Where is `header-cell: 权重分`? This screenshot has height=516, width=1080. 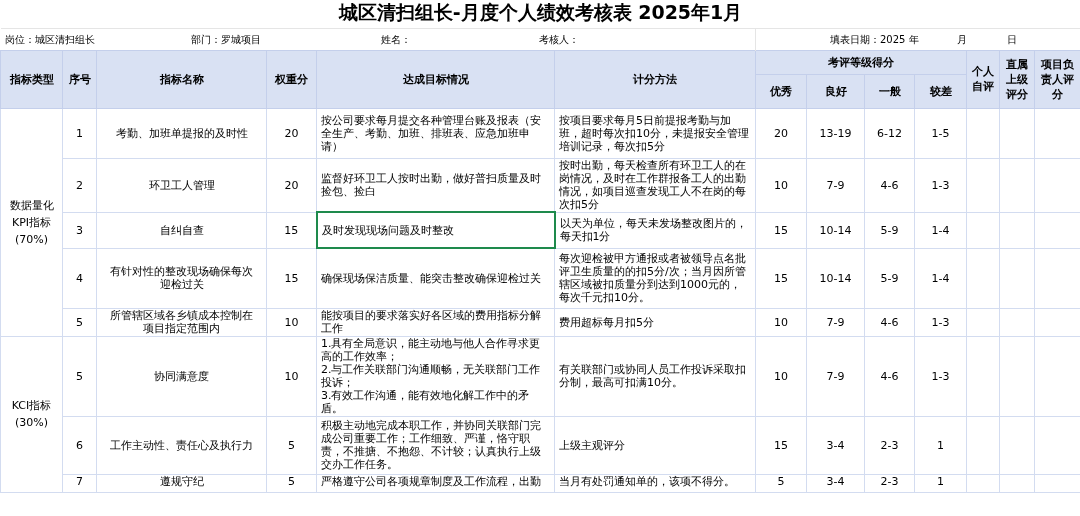
header-cell: 权重分 is located at coordinates (291, 79).